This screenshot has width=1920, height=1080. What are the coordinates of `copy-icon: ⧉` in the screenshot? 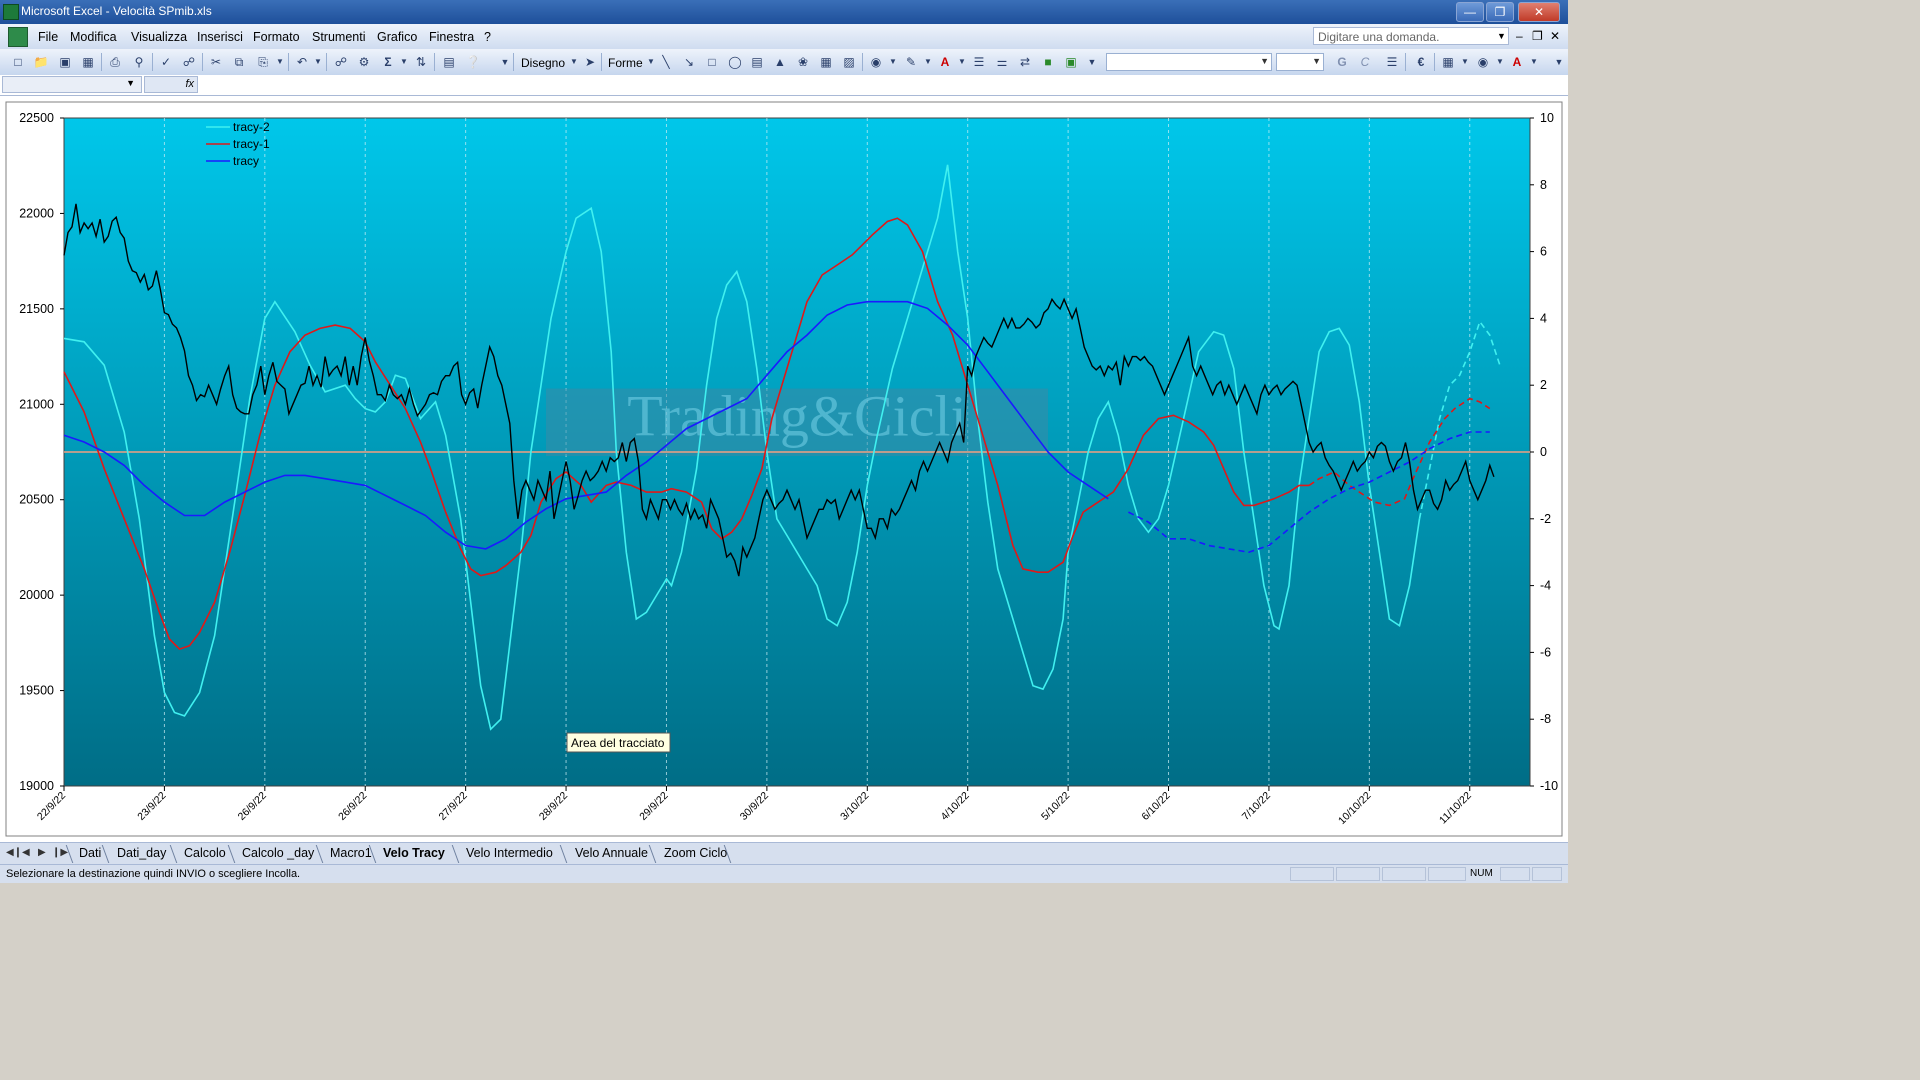 It's located at (239, 62).